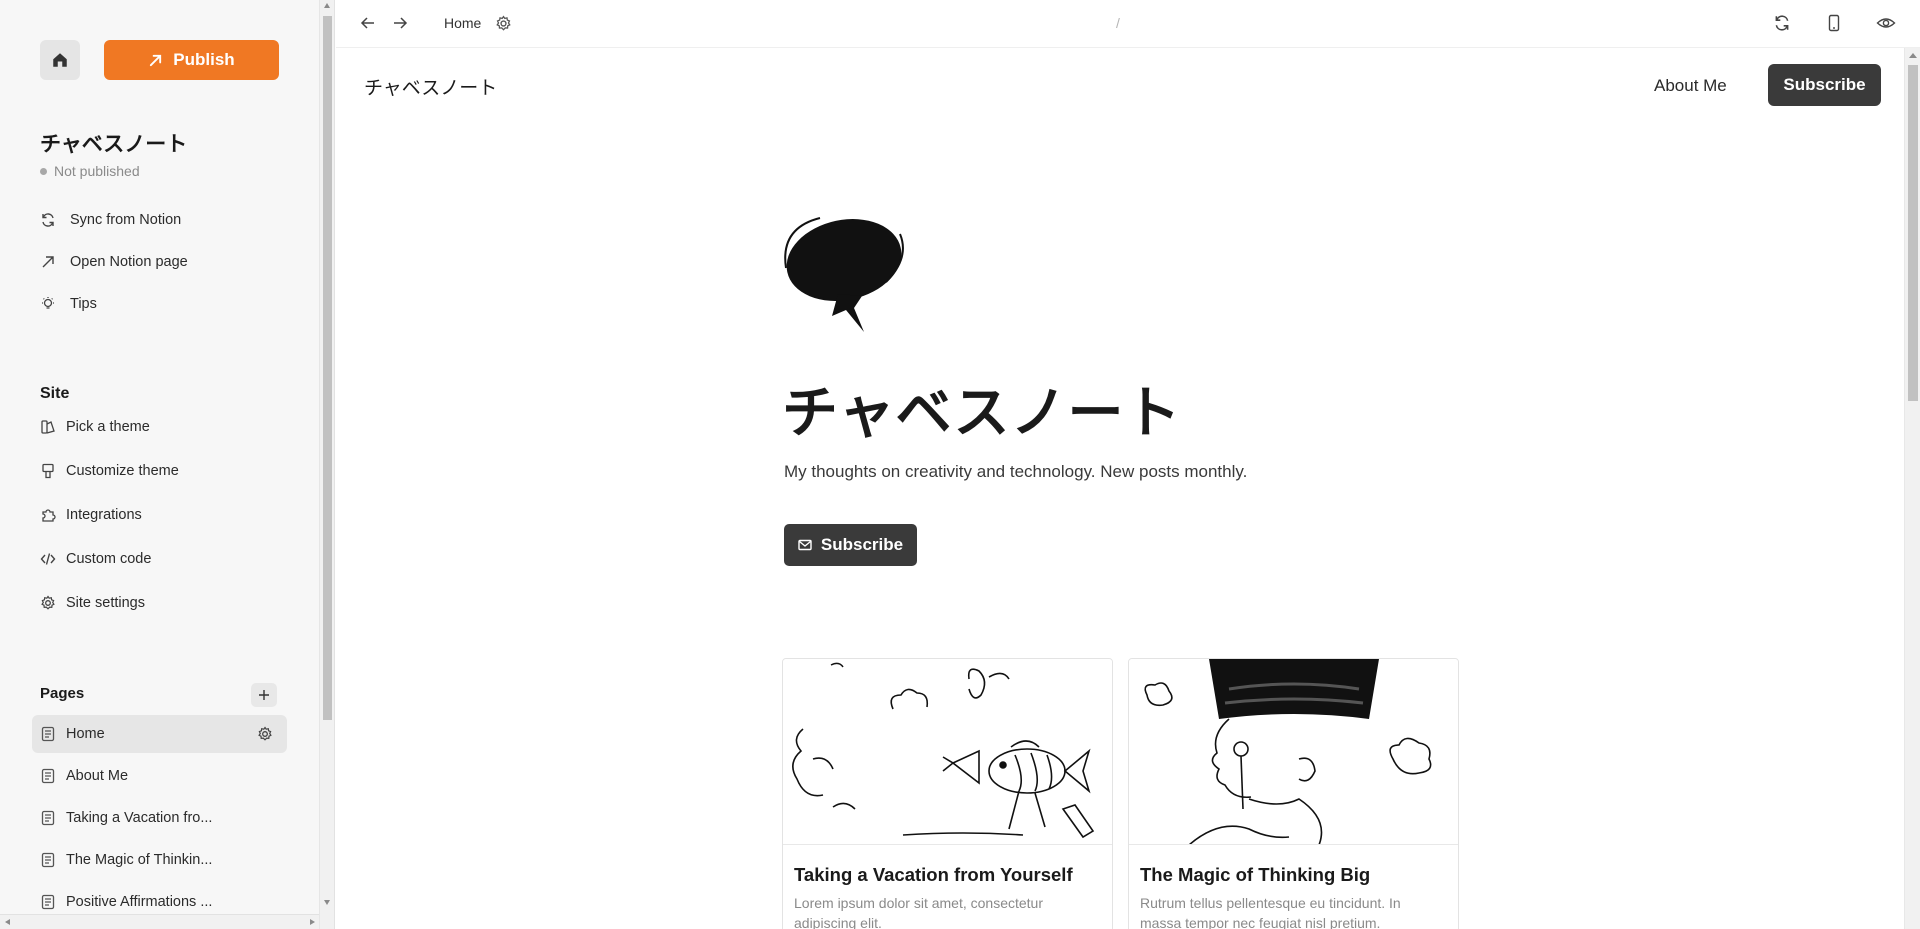 This screenshot has width=1920, height=929. I want to click on scroll-right-arrow, so click(312, 922).